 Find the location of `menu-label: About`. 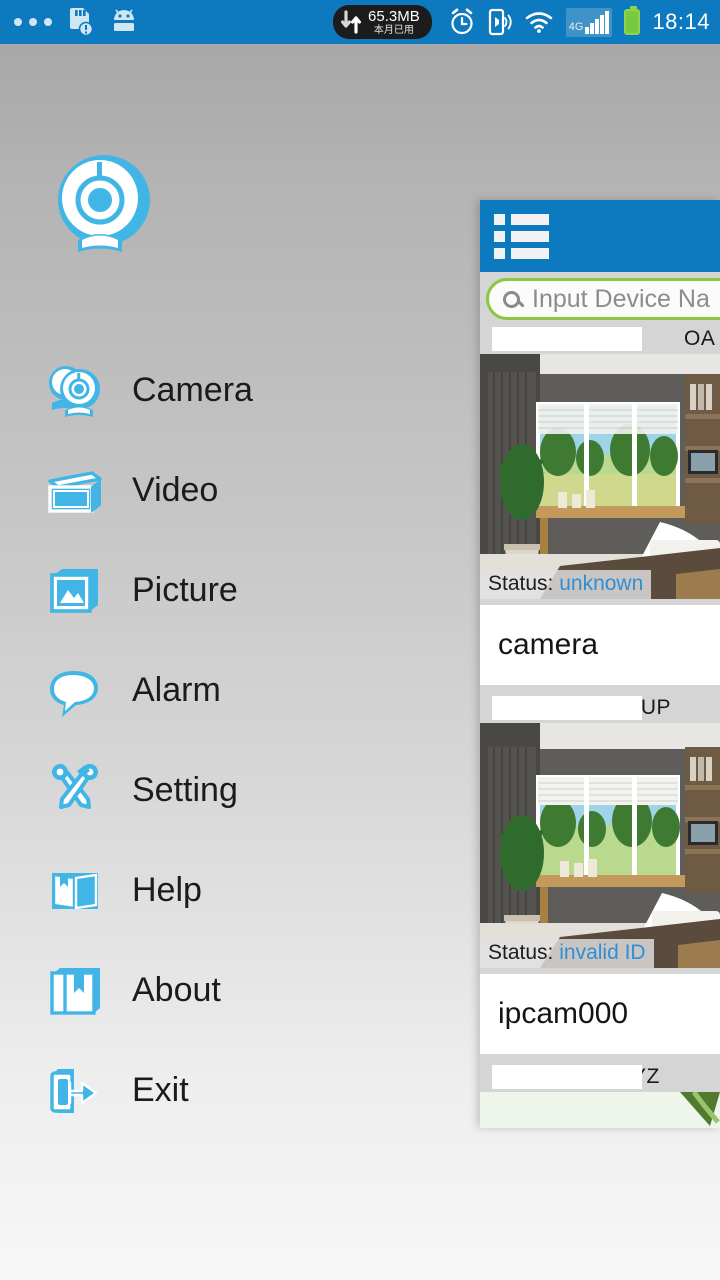

menu-label: About is located at coordinates (176, 989).